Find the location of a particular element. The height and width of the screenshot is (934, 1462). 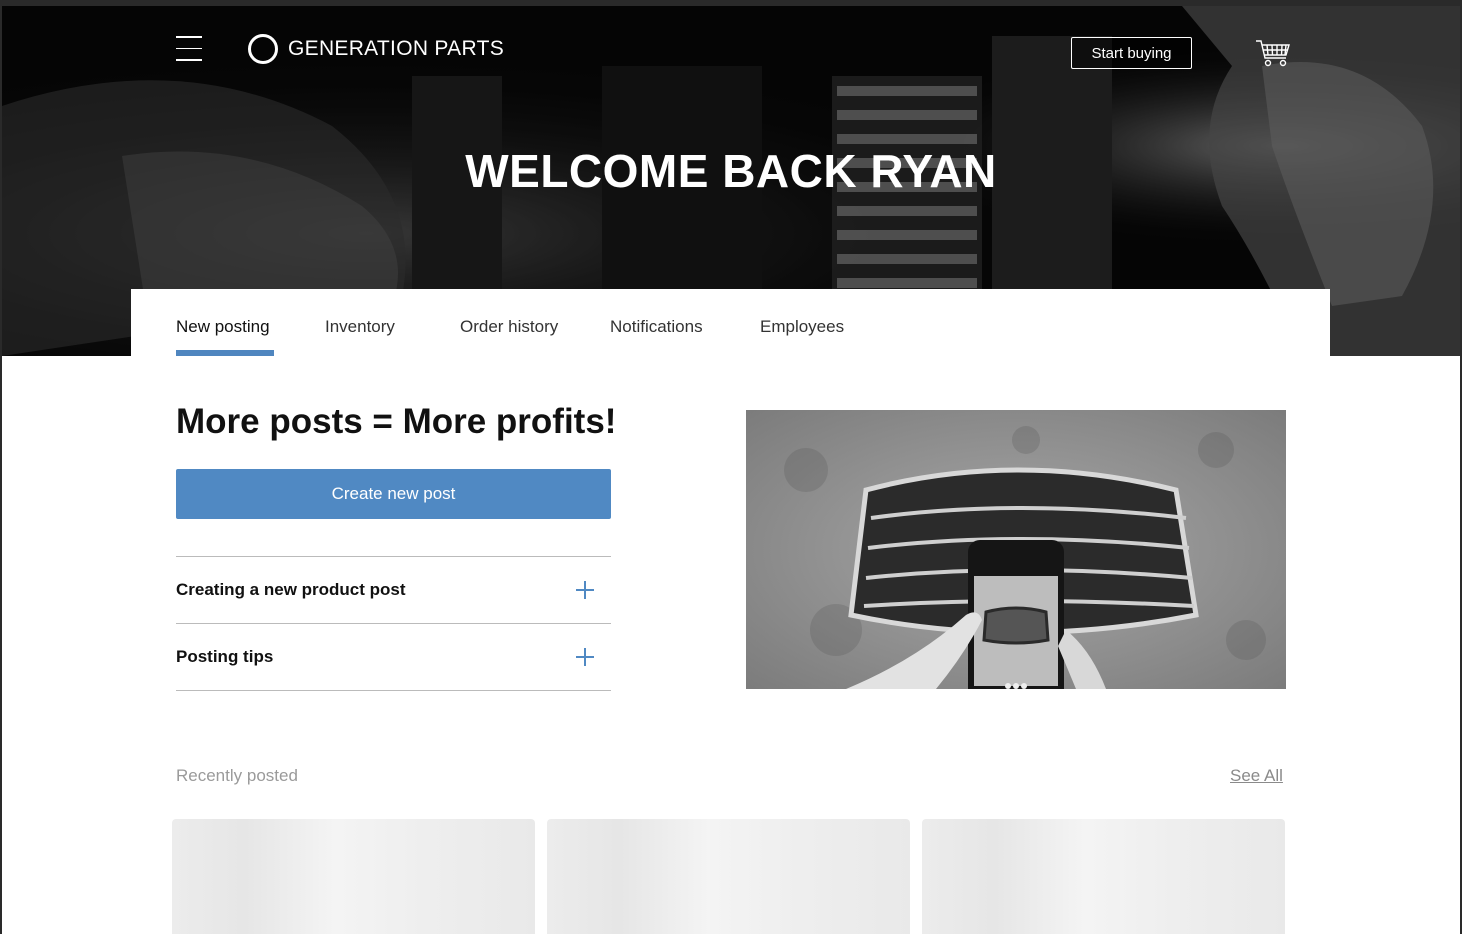

recently-posted-heading: Recently posted is located at coordinates (237, 775).